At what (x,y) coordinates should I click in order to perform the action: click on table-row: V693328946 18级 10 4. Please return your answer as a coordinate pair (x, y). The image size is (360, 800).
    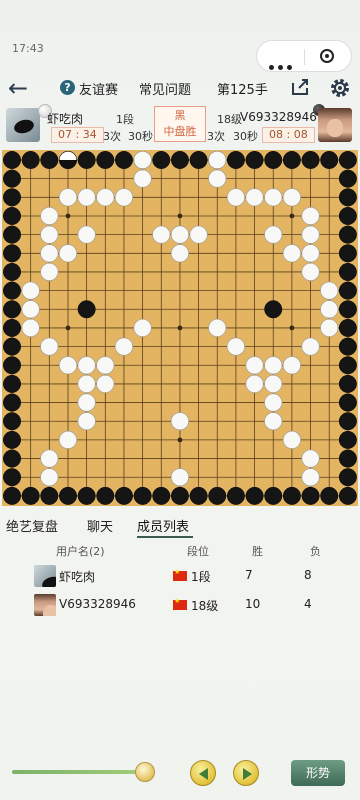
    Looking at the image, I should click on (180, 605).